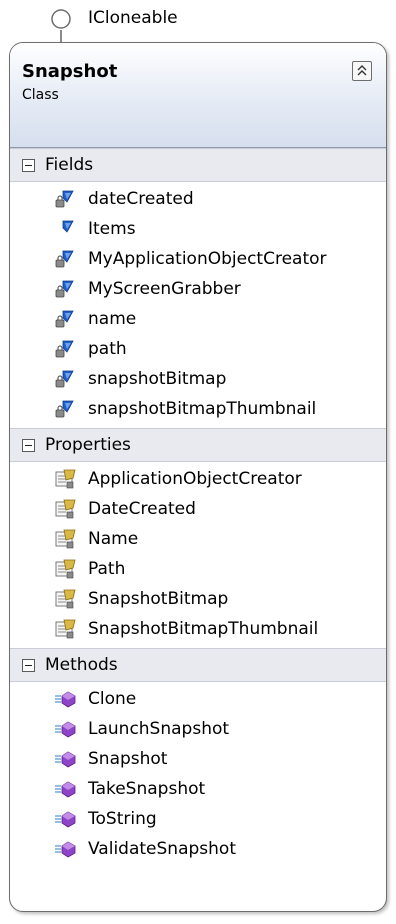  What do you see at coordinates (88, 445) in the screenshot?
I see `section-label: Properties` at bounding box center [88, 445].